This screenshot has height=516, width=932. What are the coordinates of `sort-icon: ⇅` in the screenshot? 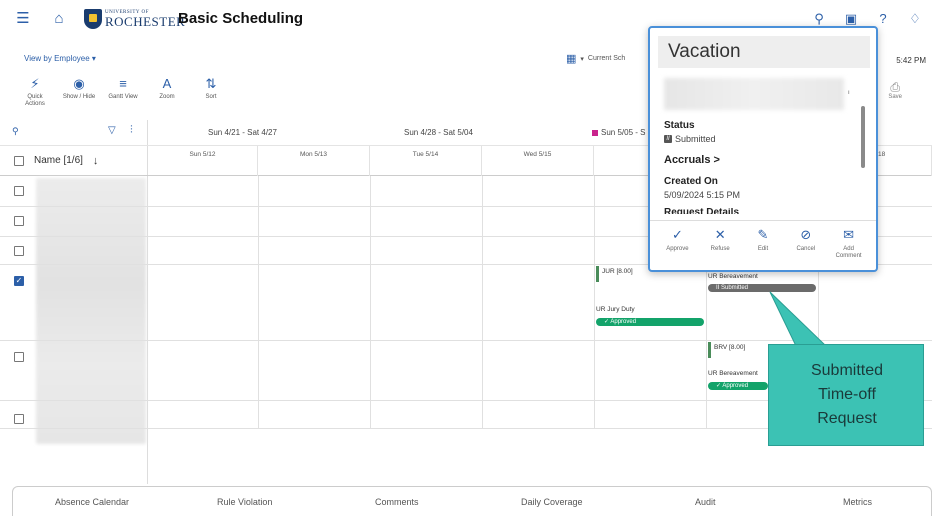 It's located at (211, 83).